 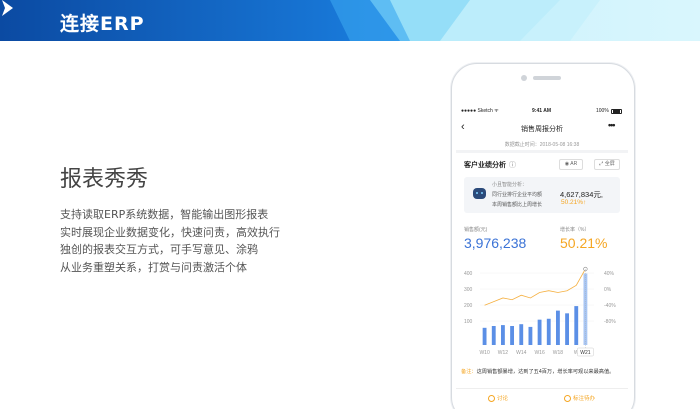 I want to click on clock-label: 9:41 AM, so click(x=541, y=111).